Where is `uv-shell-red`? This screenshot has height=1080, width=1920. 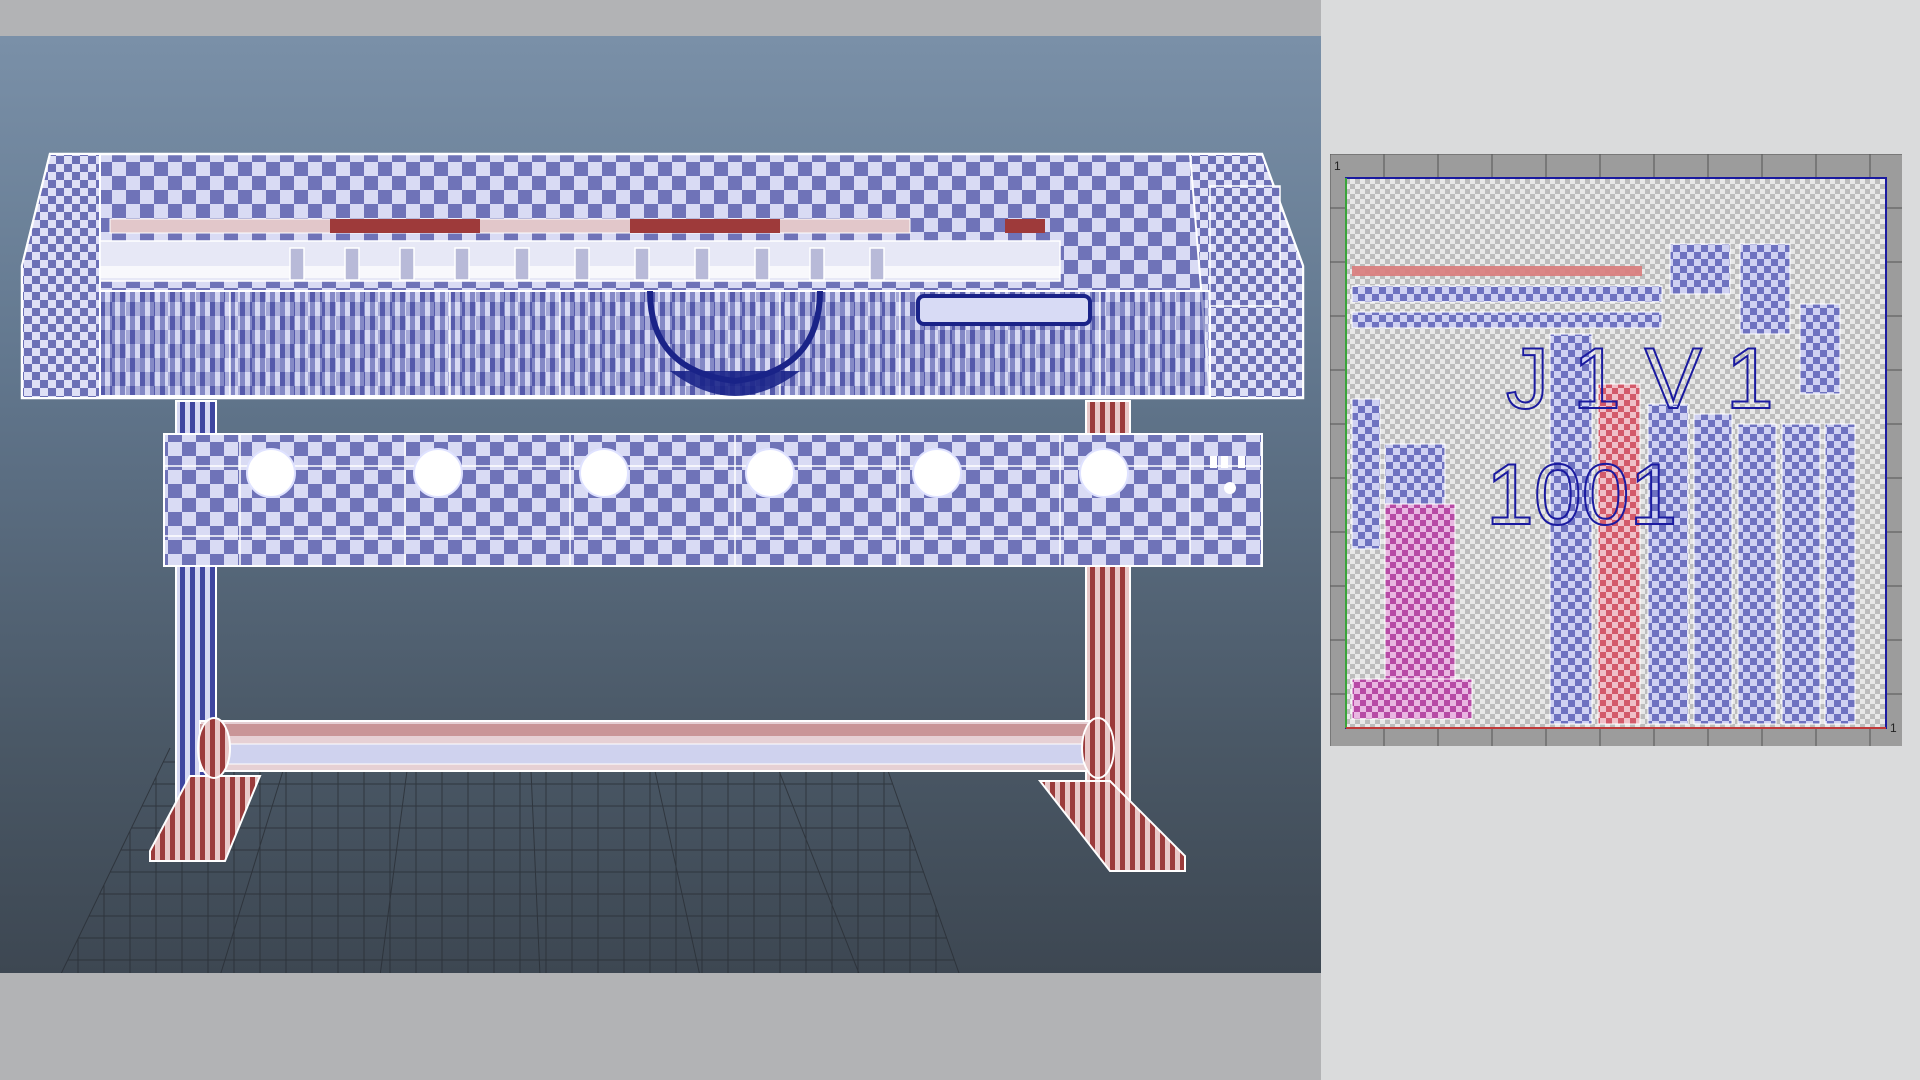 uv-shell-red is located at coordinates (1619, 554).